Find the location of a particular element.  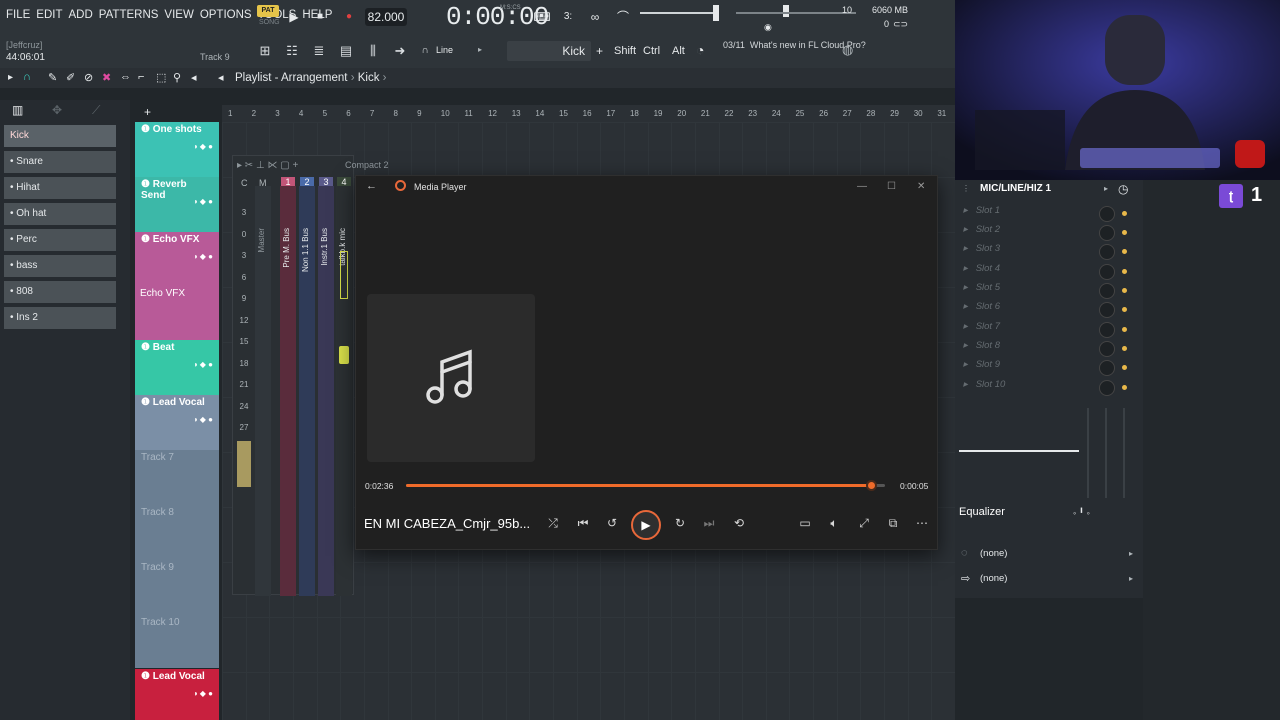

channel-rack-icon: ☷ is located at coordinates (292, 51).